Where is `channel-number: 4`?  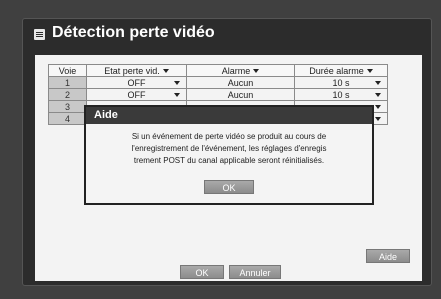 channel-number: 4 is located at coordinates (67, 118).